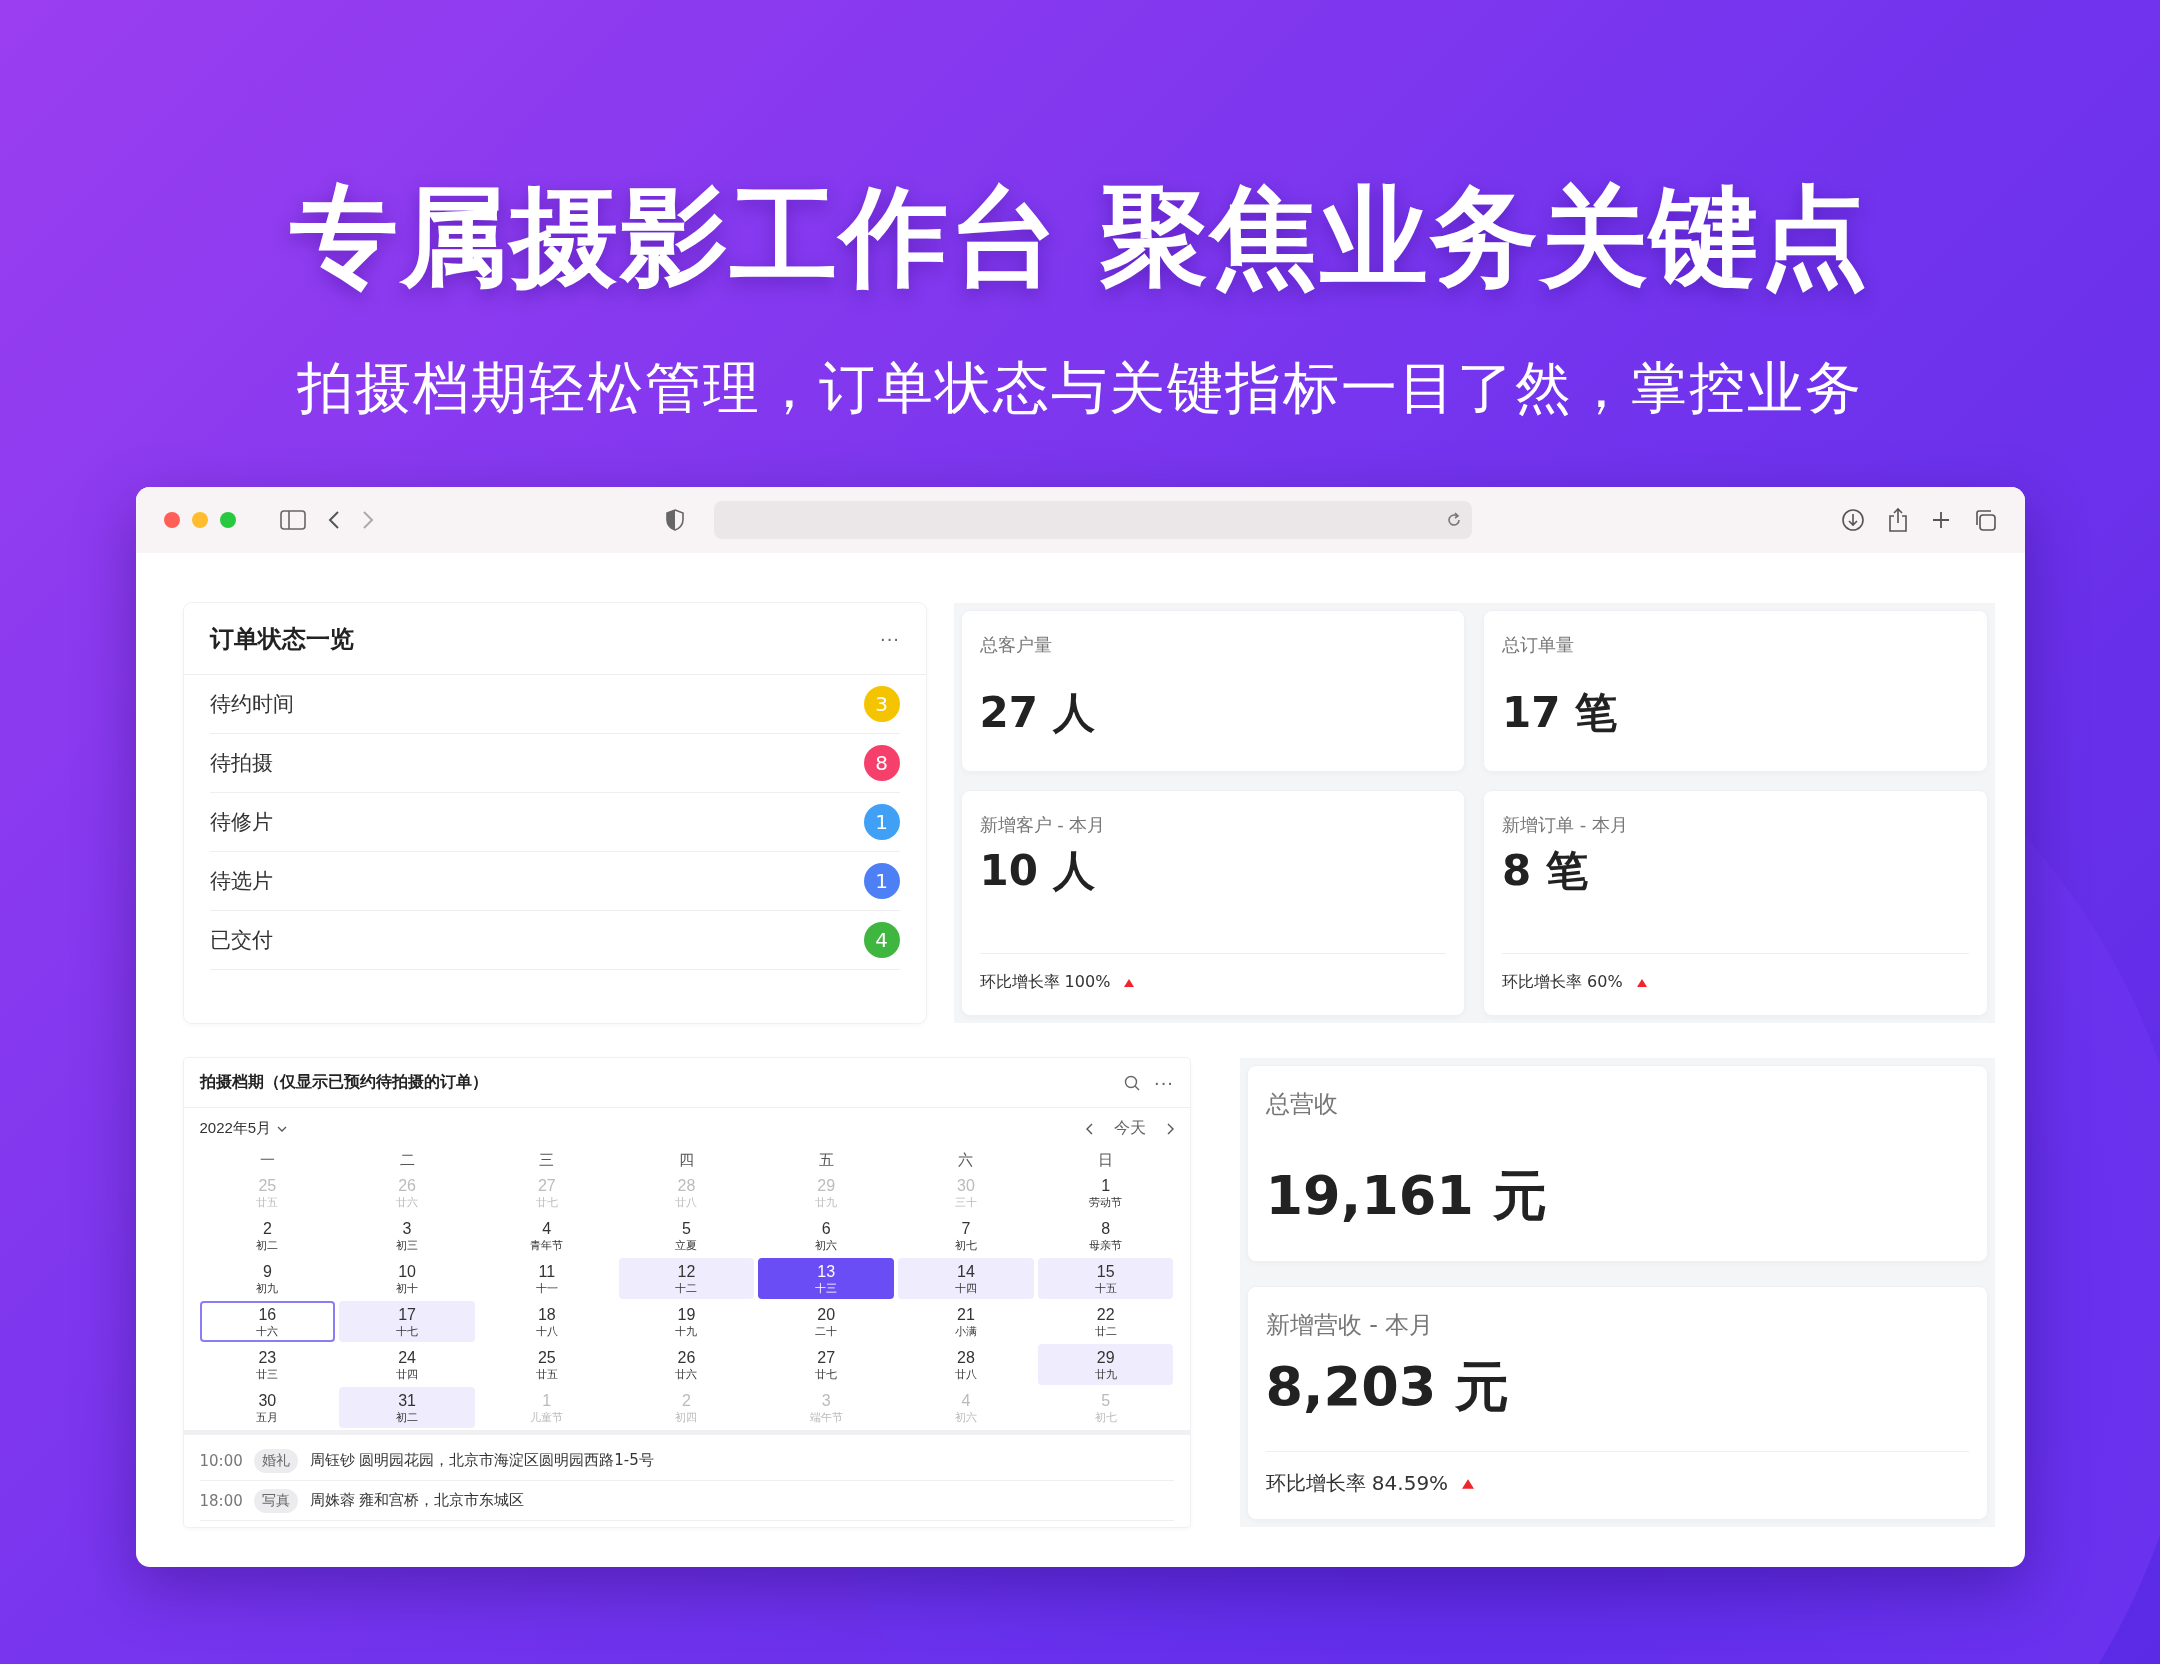  What do you see at coordinates (1131, 1082) in the screenshot?
I see `search-icon` at bounding box center [1131, 1082].